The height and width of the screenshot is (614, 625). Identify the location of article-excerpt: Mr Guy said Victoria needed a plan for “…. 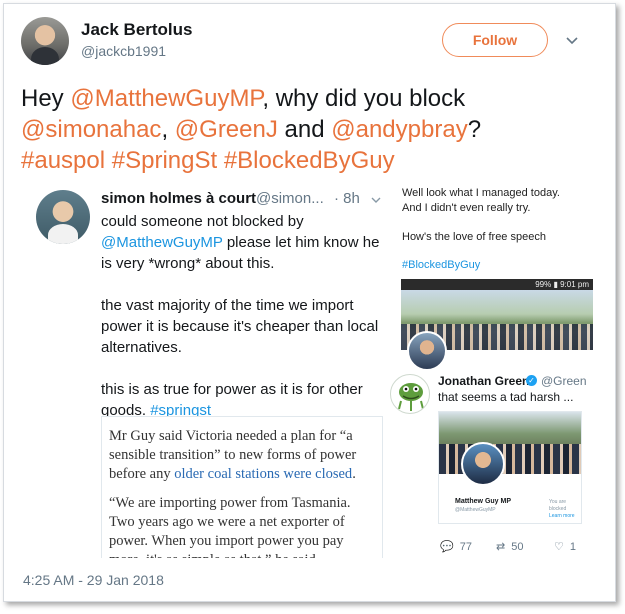
(242, 487).